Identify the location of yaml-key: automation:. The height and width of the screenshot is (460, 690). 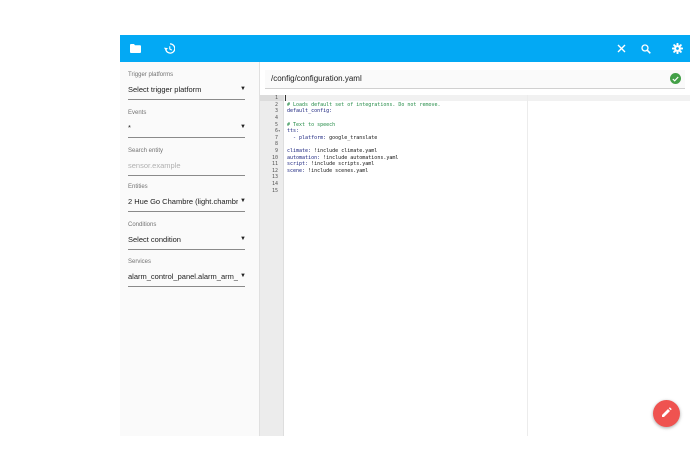
(304, 157).